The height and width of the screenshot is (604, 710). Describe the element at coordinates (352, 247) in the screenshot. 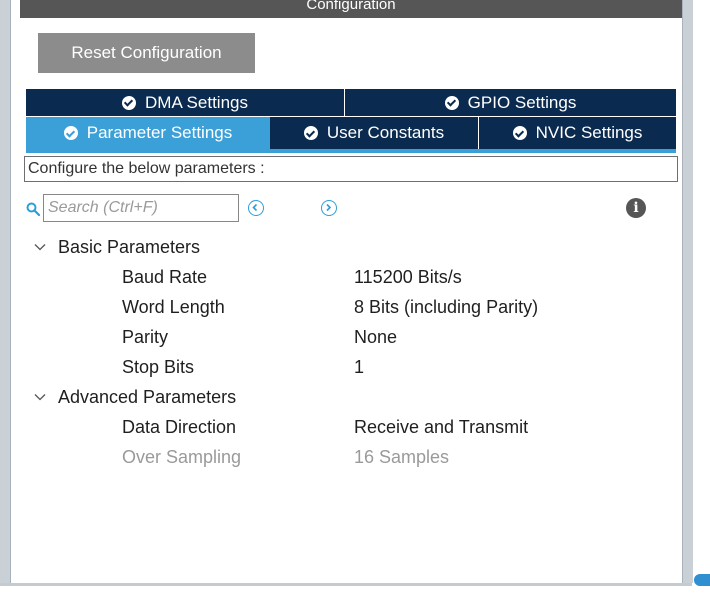

I see `group-basic-parameters: Basic Parameters` at that location.